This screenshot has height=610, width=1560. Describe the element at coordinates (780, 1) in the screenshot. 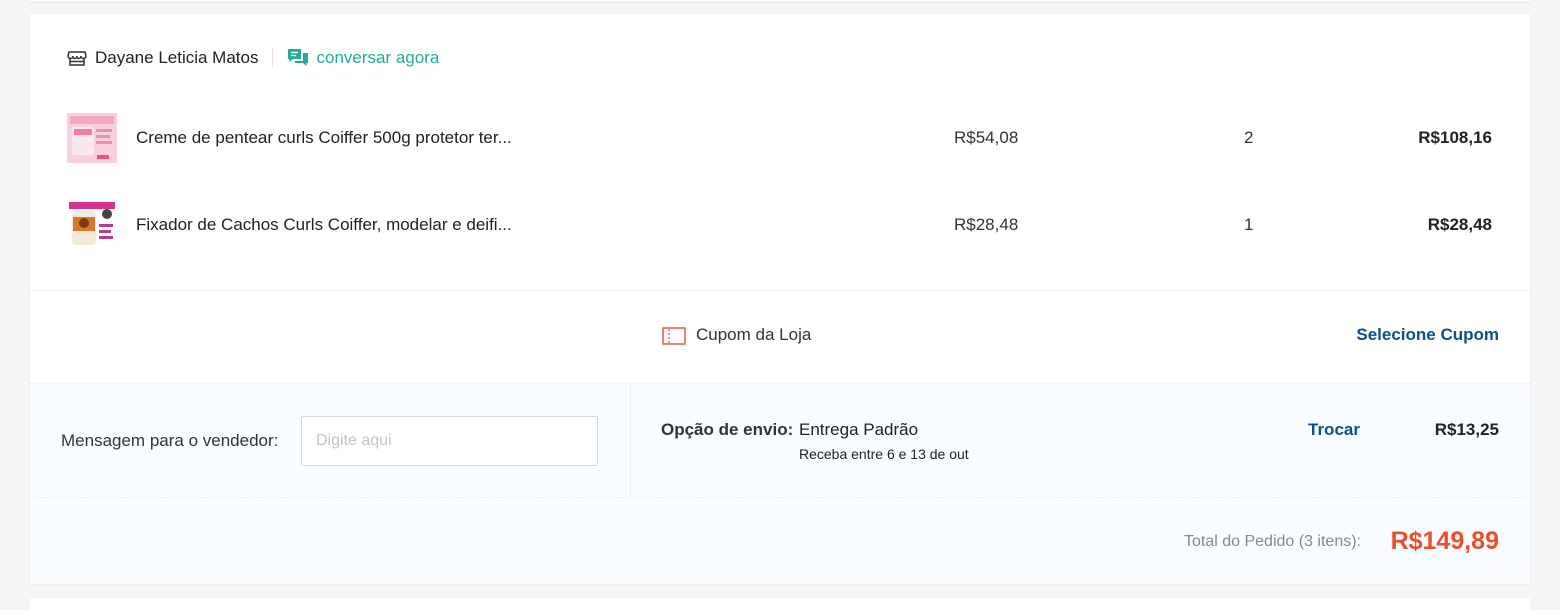

I see `previous-card-edge` at that location.